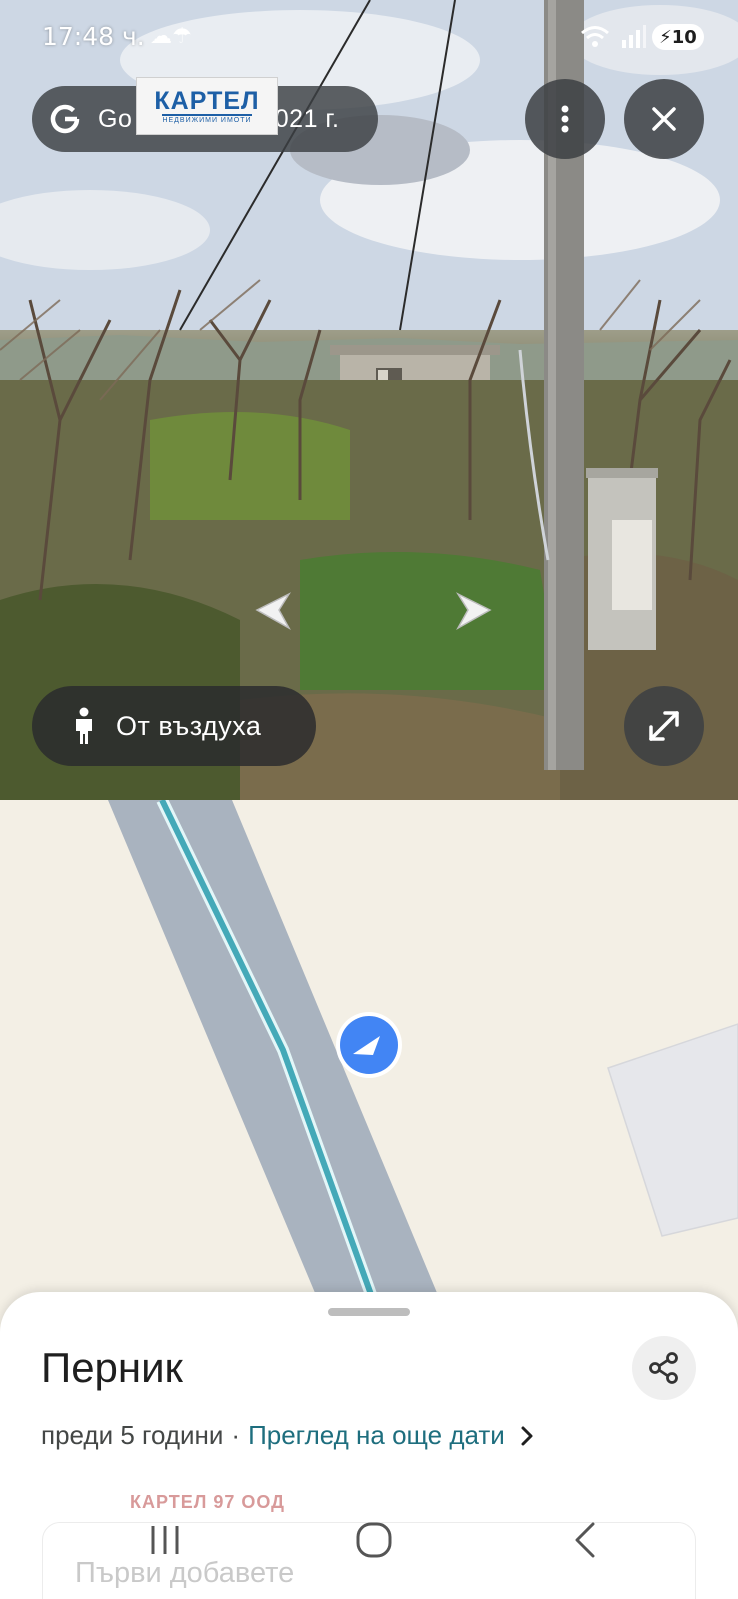 The width and height of the screenshot is (738, 1599). Describe the element at coordinates (665, 37) in the screenshot. I see `charging-icon: ⚡` at that location.